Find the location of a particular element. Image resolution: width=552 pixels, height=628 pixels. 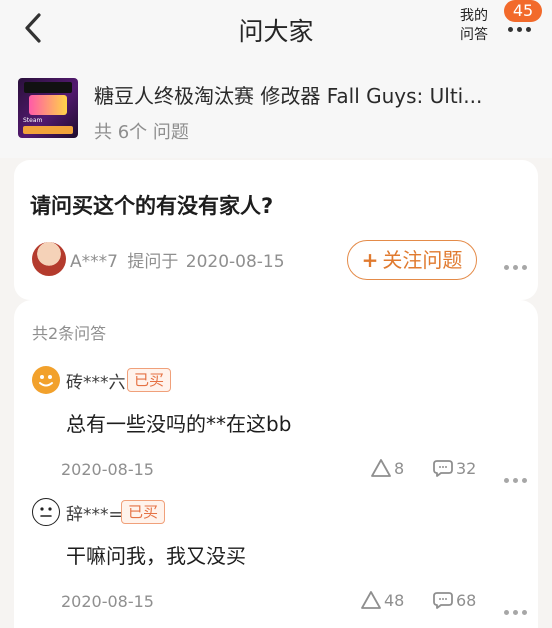

my-questions-label: 我的 问答 is located at coordinates (474, 25).